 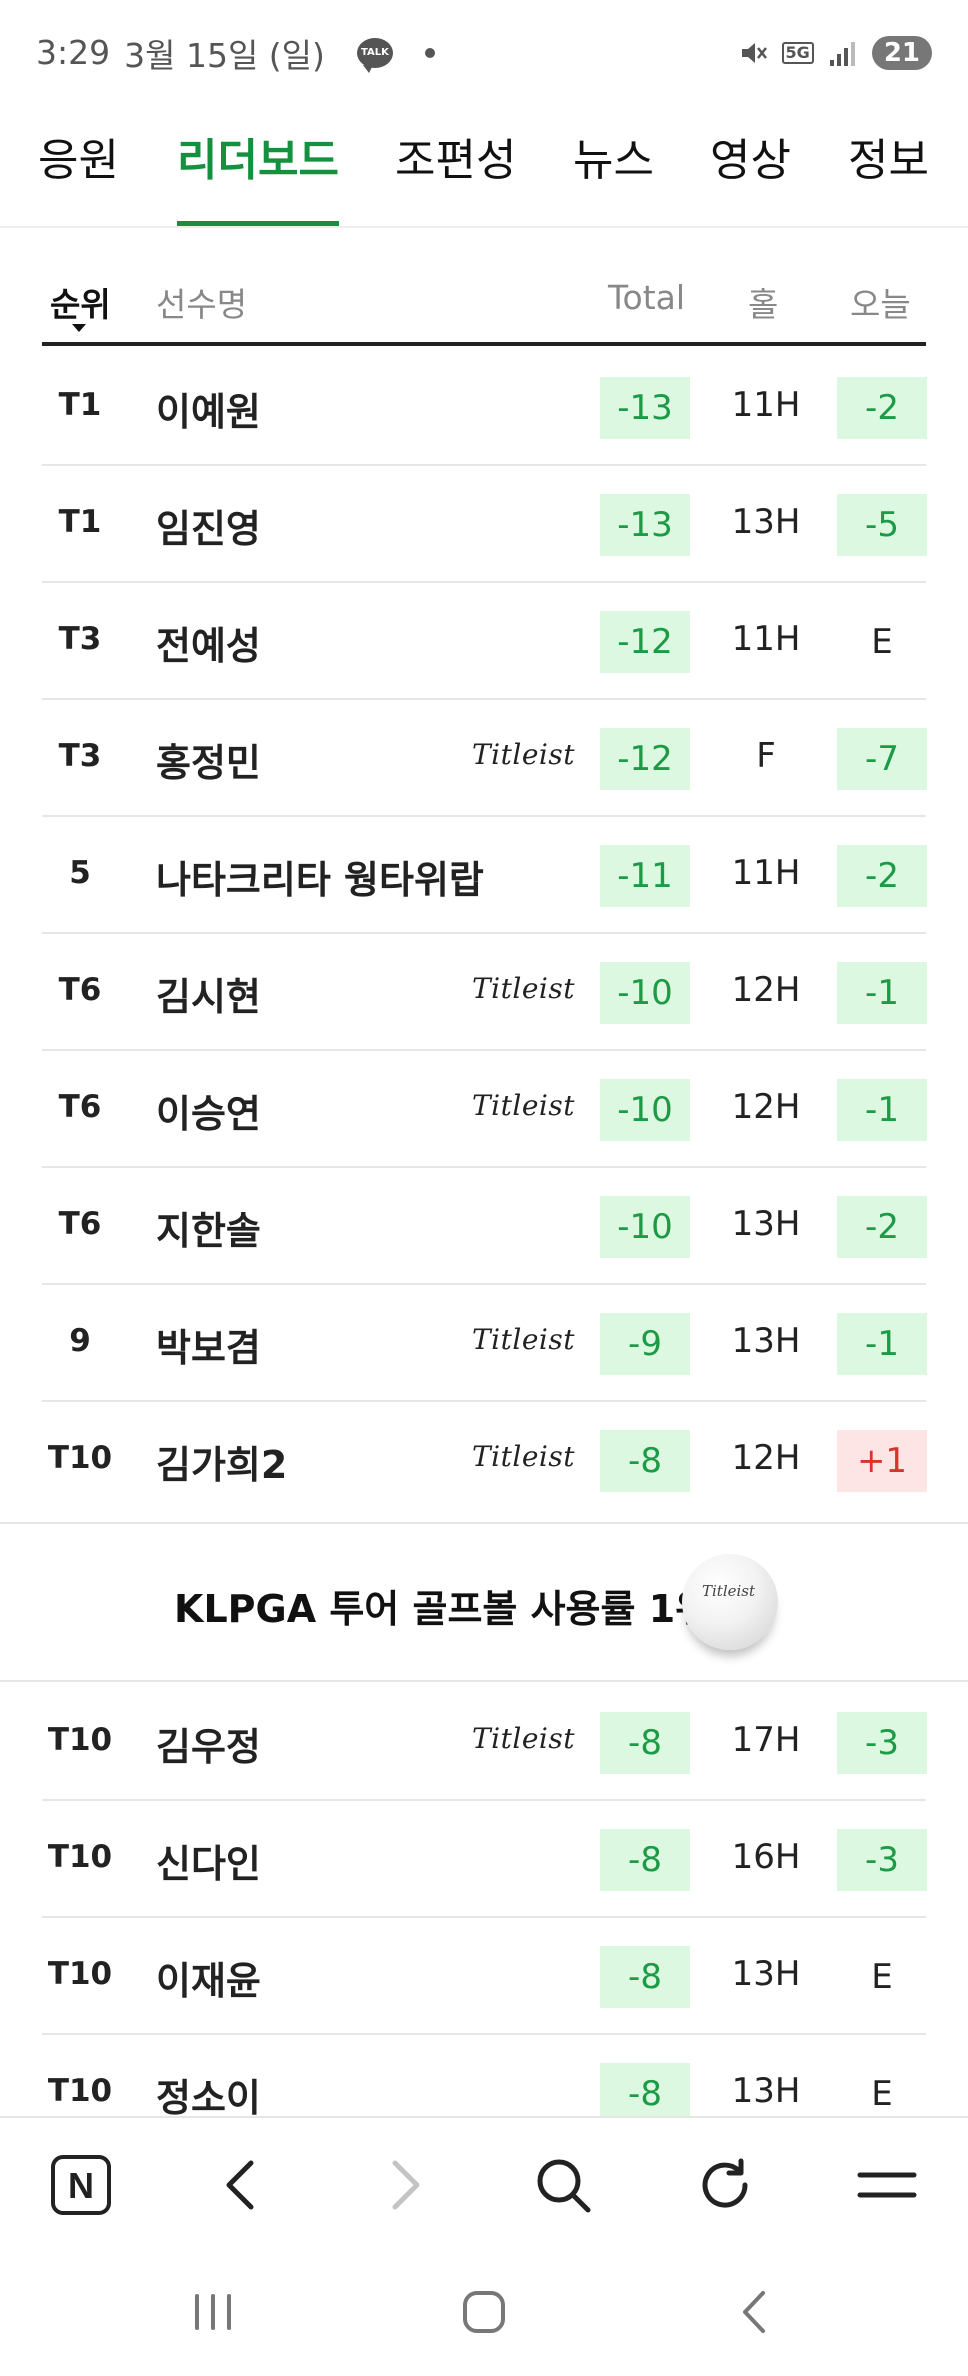 I want to click on header-today: 오늘, so click(x=880, y=304).